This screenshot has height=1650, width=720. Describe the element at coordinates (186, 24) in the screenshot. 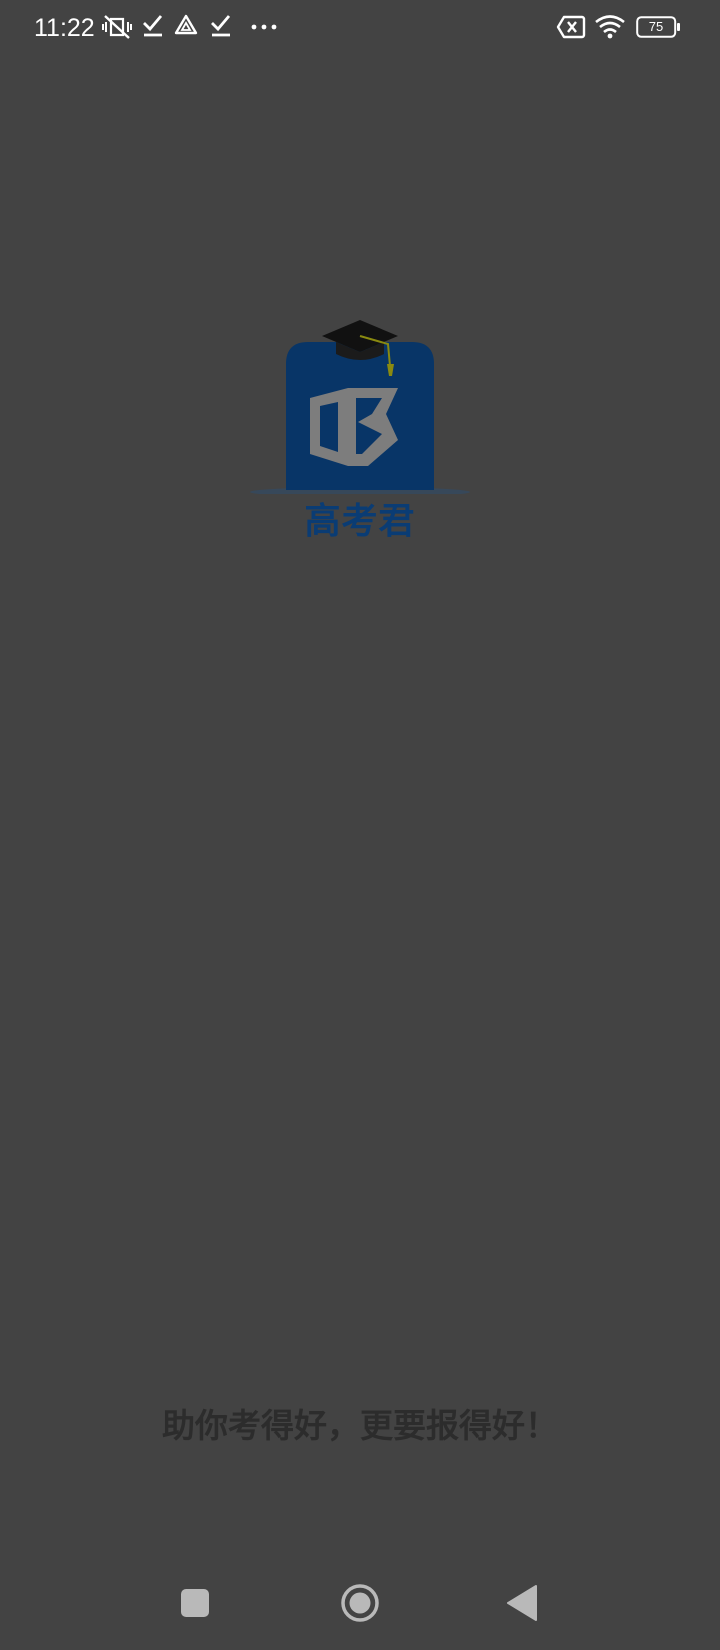

I see `drive-icon` at that location.